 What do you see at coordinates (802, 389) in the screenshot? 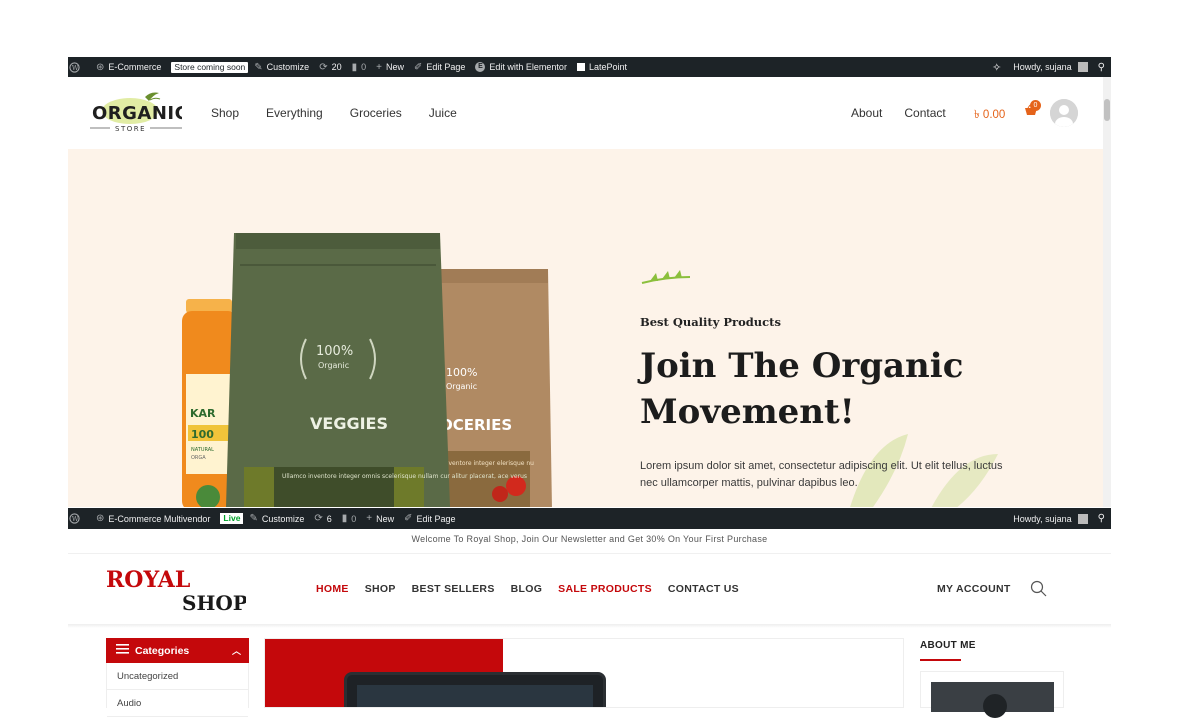
I see `hero-title: Join The Organic Movement!` at bounding box center [802, 389].